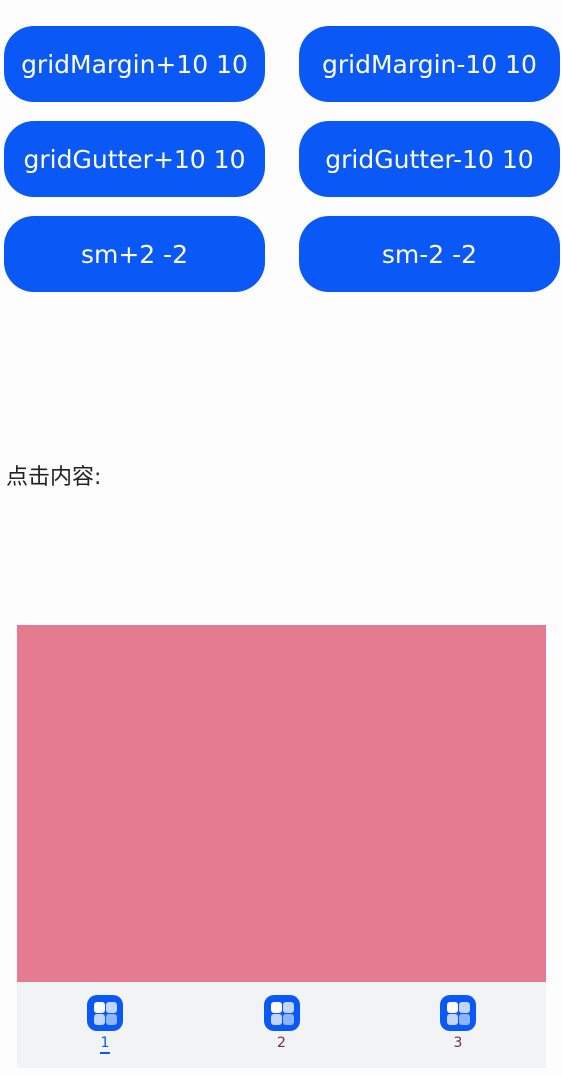 The image size is (562, 1076). I want to click on click-content-label: 点击内容:, so click(54, 477).